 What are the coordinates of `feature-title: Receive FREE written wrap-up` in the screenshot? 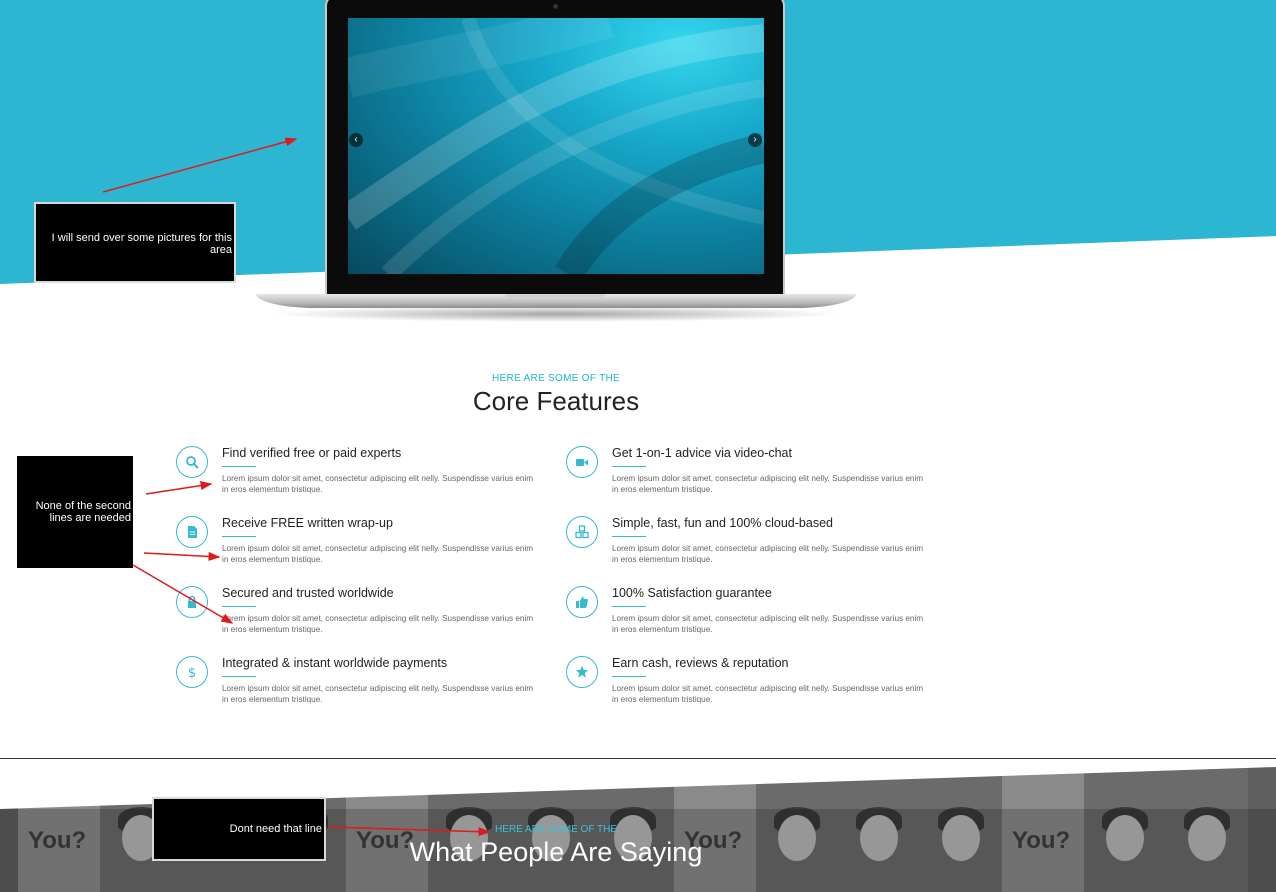 It's located at (307, 523).